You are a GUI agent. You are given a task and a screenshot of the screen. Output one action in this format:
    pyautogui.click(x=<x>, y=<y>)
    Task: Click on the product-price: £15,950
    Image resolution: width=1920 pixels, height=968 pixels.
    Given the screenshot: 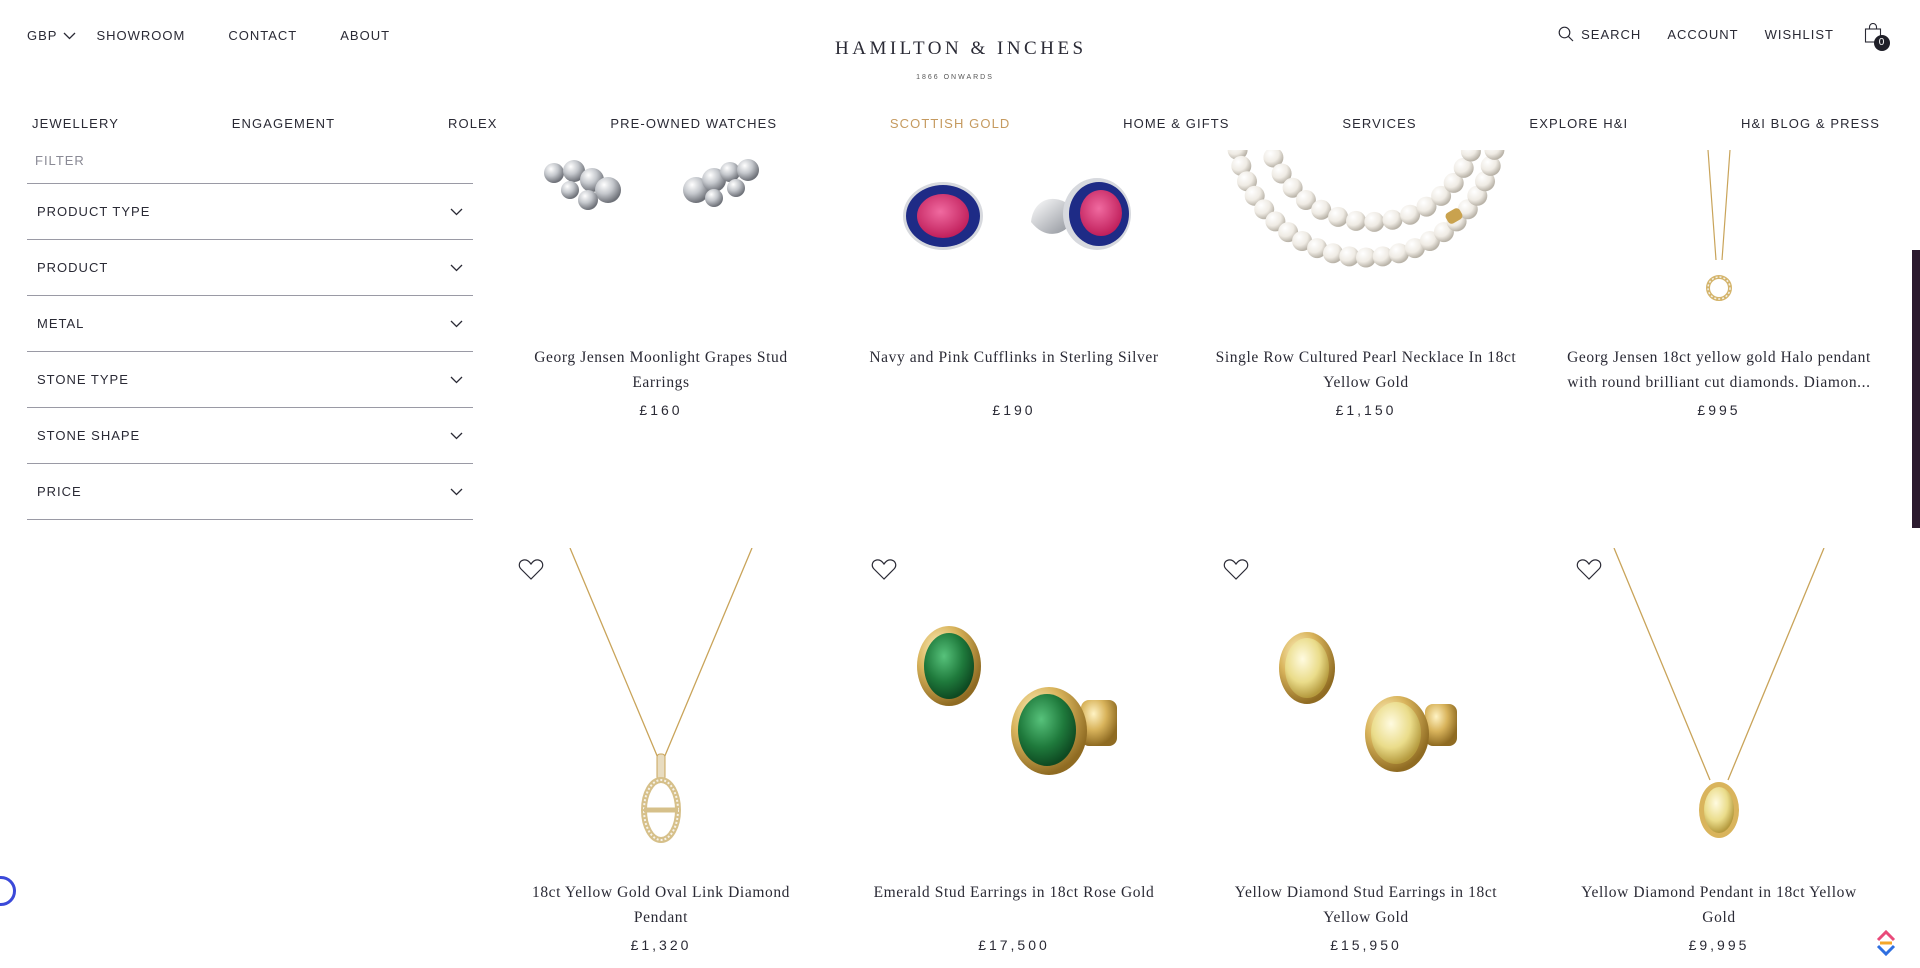 What is the action you would take?
    pyautogui.click(x=1366, y=945)
    